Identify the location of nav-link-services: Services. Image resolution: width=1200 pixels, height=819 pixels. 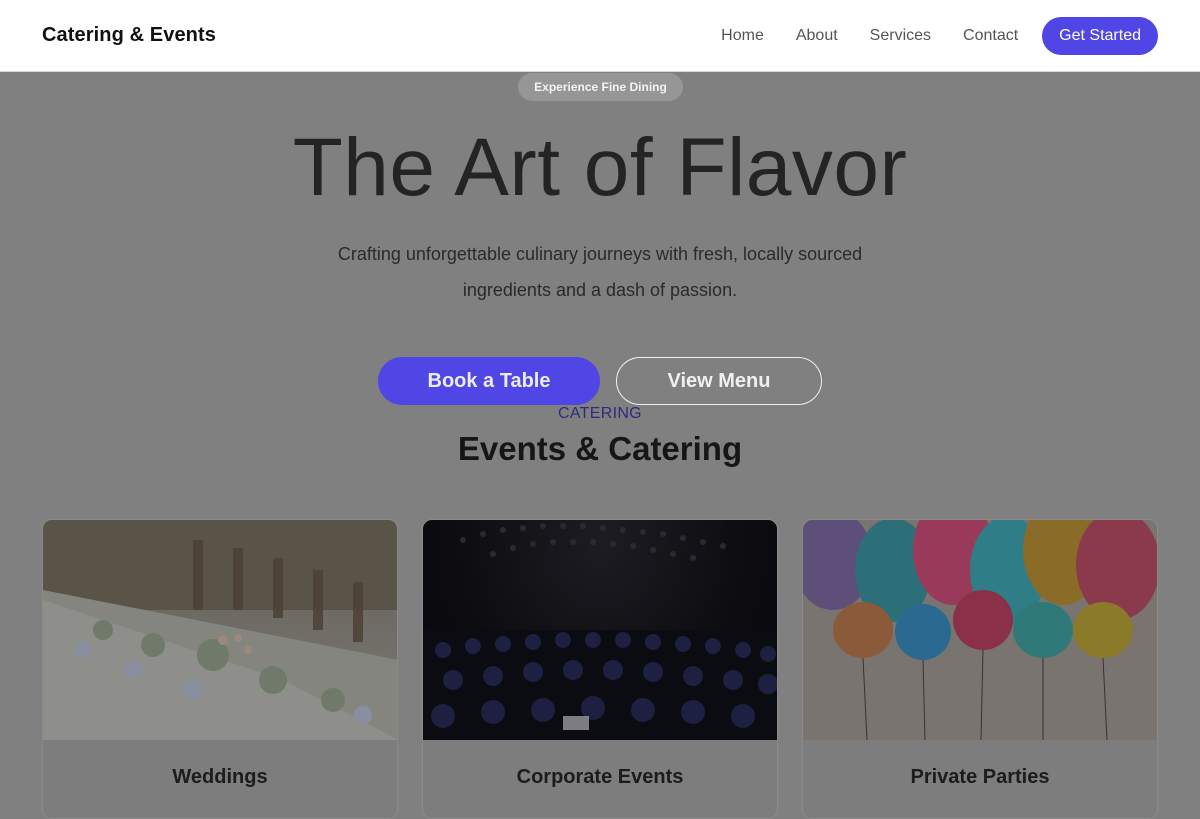
(900, 36).